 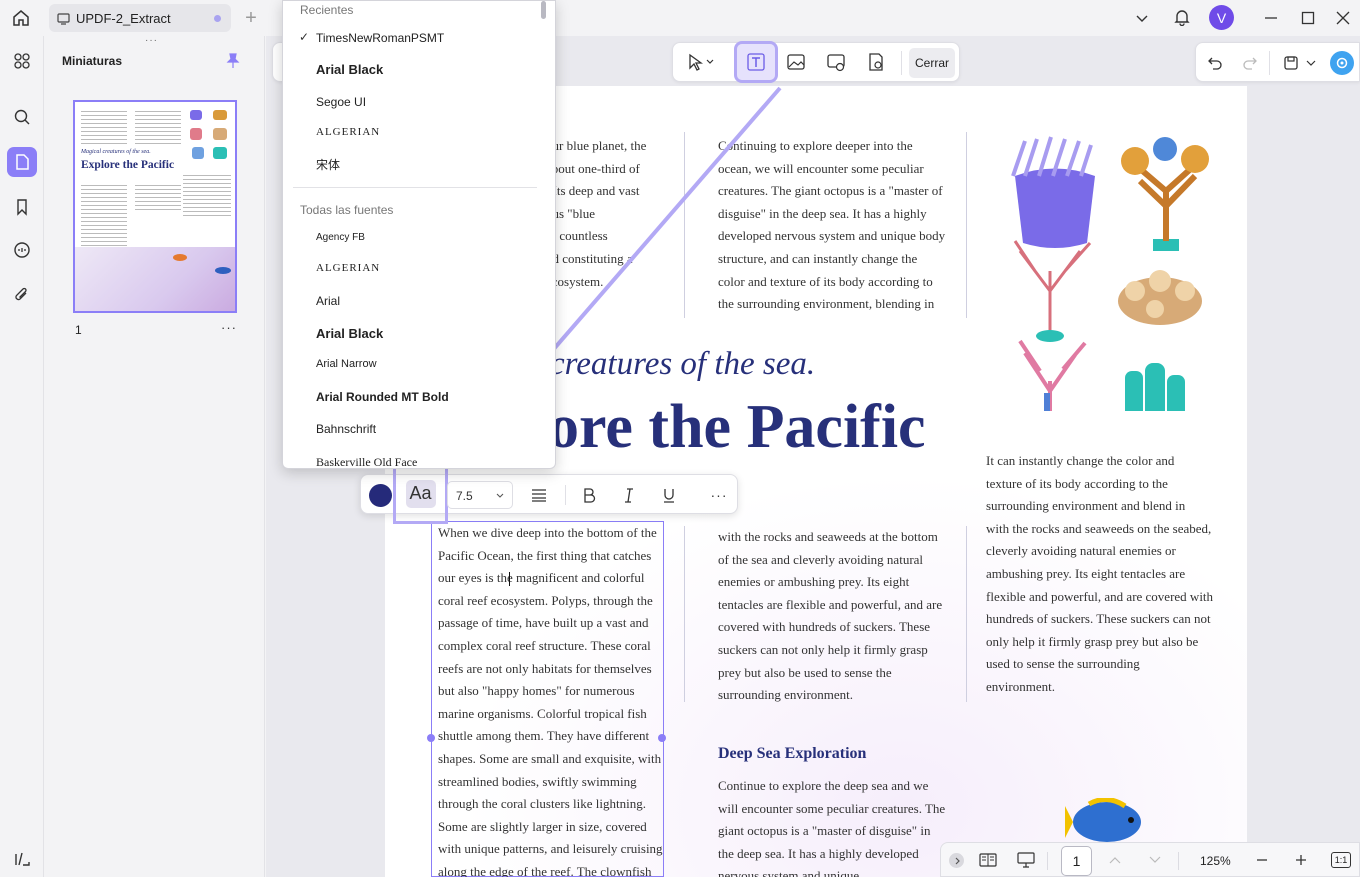 I want to click on dropdown-scrollbar, so click(x=543, y=10).